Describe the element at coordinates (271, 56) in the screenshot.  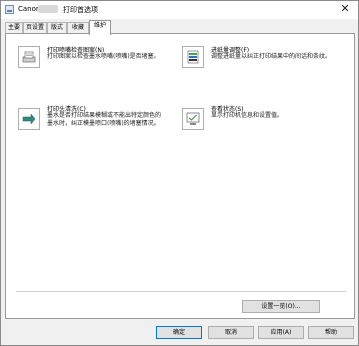
I see `paper-feed-description: 调整进纸量以纠正打印结果中的间话和条纹。` at that location.